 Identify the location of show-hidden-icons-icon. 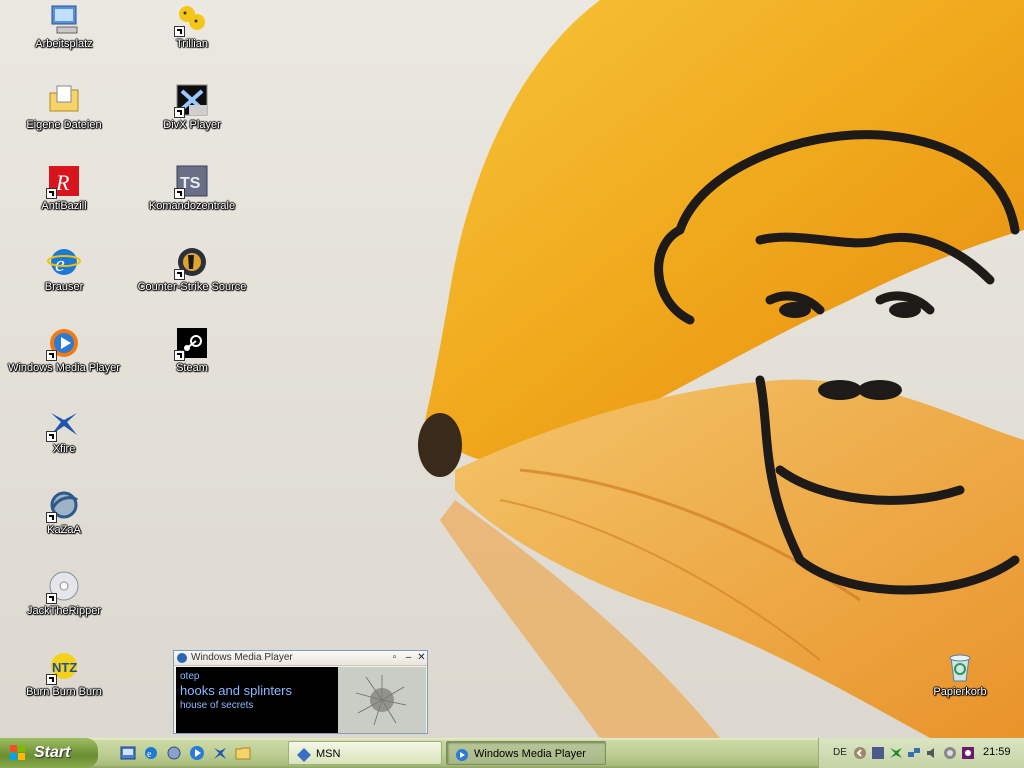
(860, 753).